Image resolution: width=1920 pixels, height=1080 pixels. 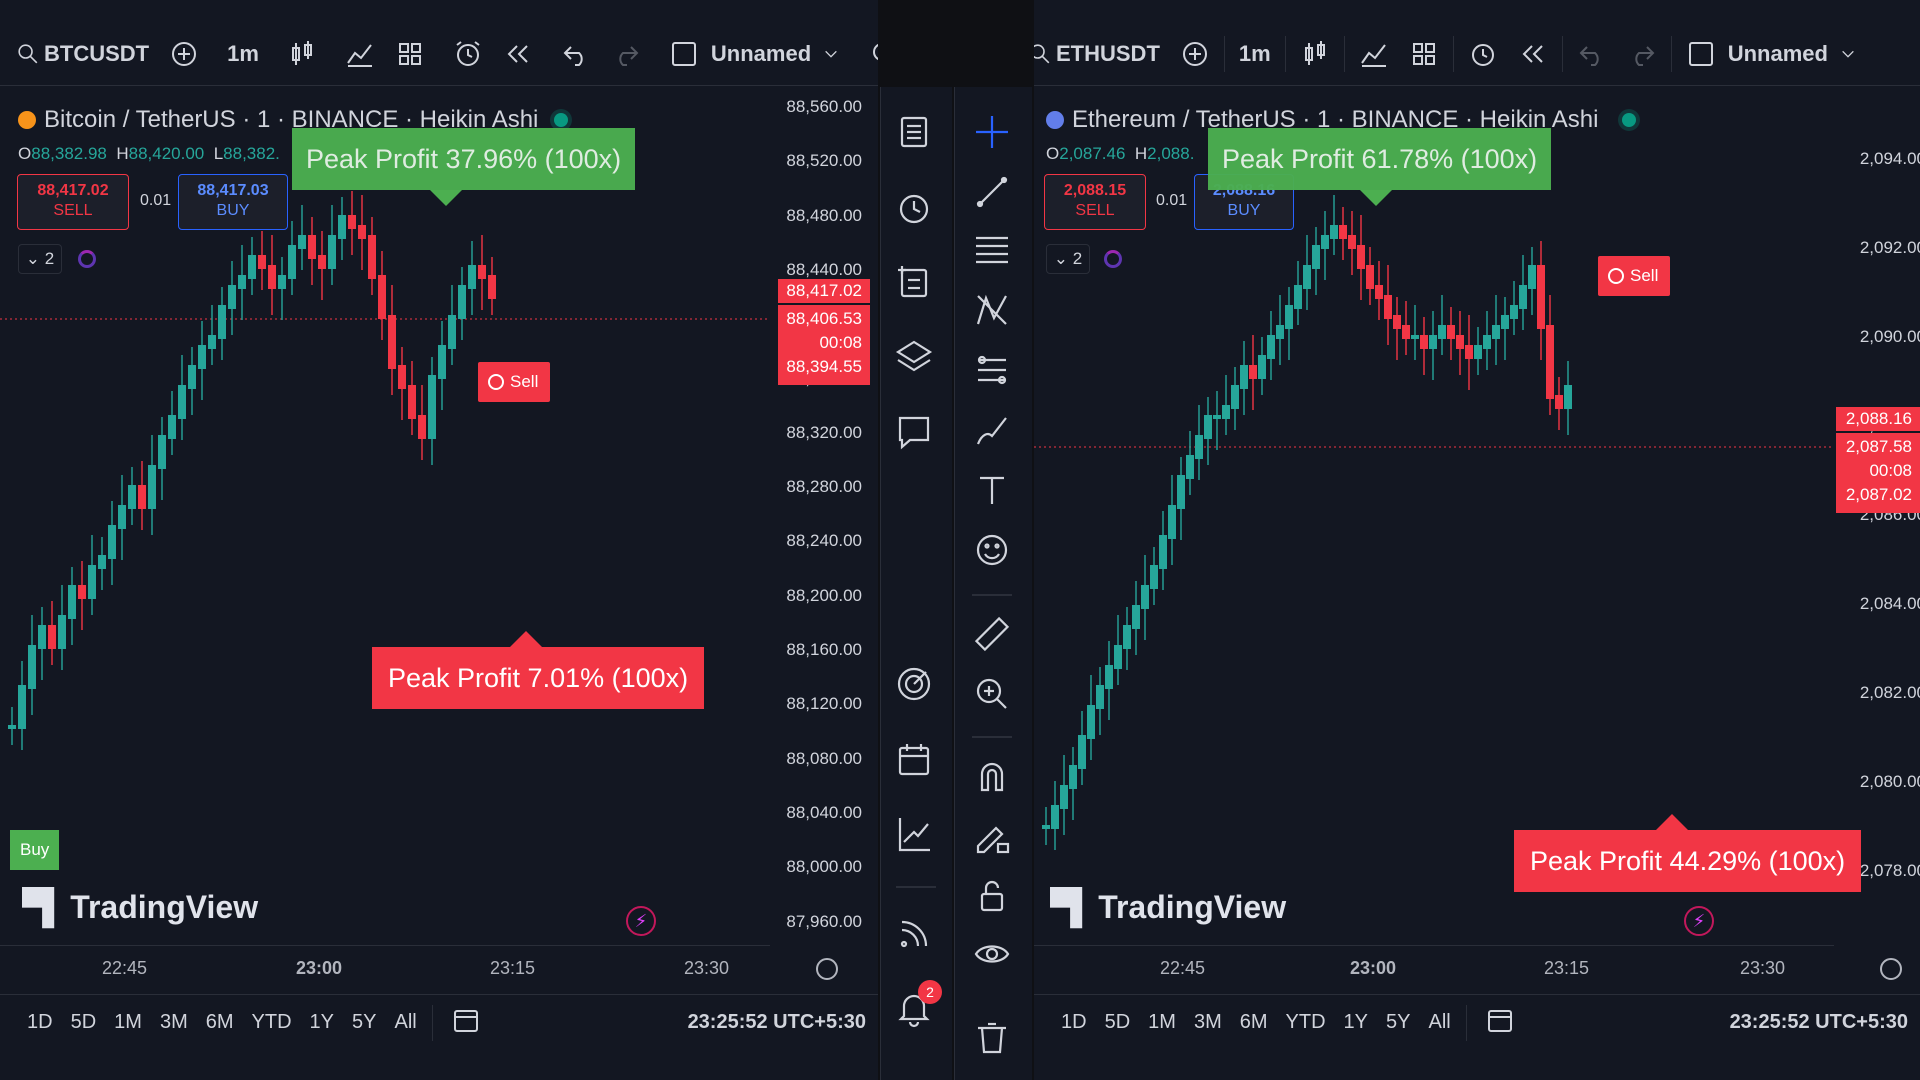 What do you see at coordinates (1374, 54) in the screenshot?
I see `right-indicators-button` at bounding box center [1374, 54].